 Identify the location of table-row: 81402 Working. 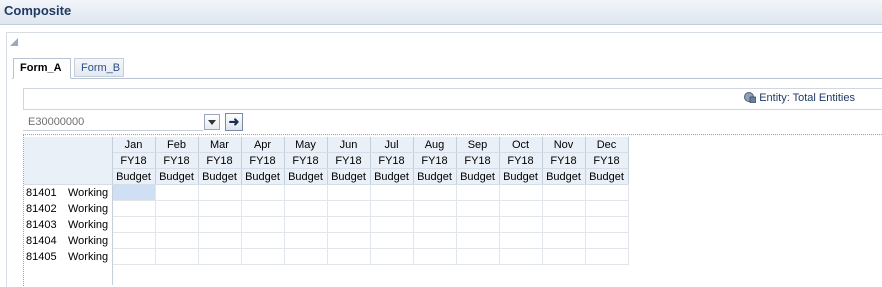
(326, 208).